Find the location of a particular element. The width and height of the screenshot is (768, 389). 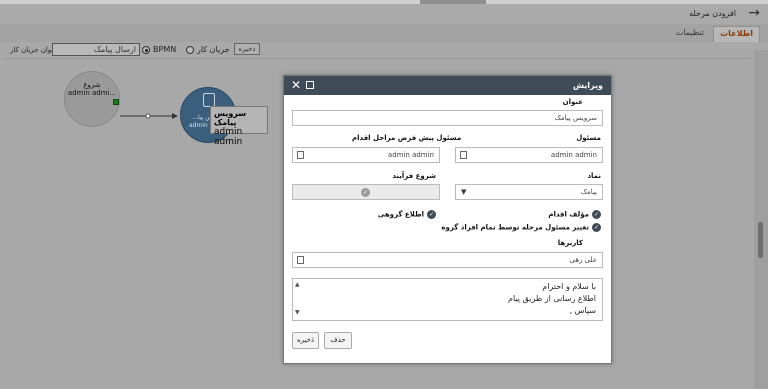

node-tooltip: سرویس پیامک admin admin is located at coordinates (239, 126).